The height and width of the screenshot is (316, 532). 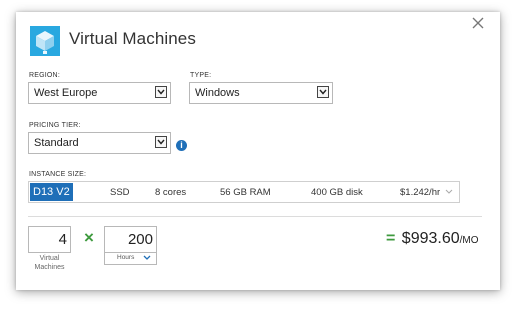 I want to click on dialog-title: Virtual Machines, so click(x=132, y=38).